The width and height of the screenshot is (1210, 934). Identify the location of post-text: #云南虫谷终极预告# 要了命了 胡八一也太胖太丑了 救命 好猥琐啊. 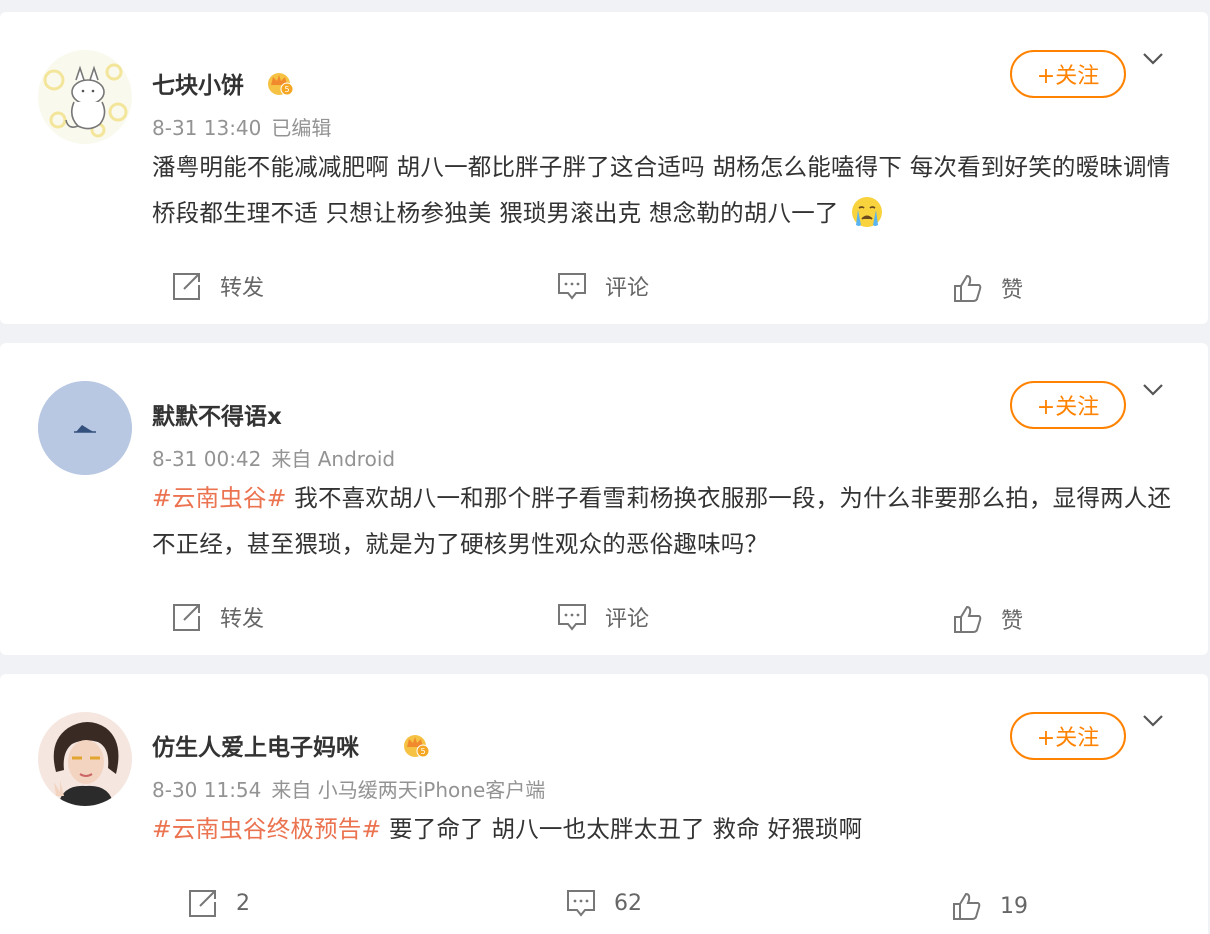
(667, 829).